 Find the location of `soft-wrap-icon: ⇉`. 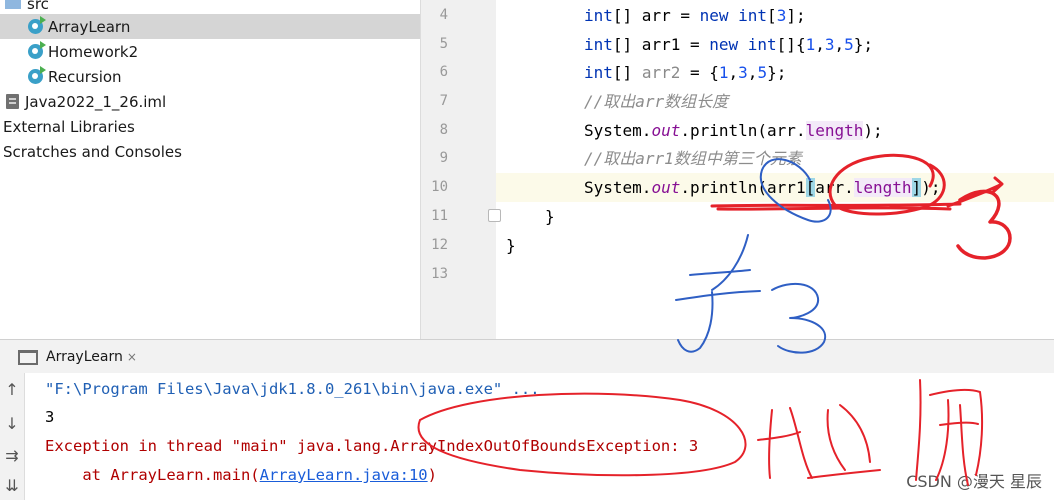

soft-wrap-icon: ⇉ is located at coordinates (12, 456).